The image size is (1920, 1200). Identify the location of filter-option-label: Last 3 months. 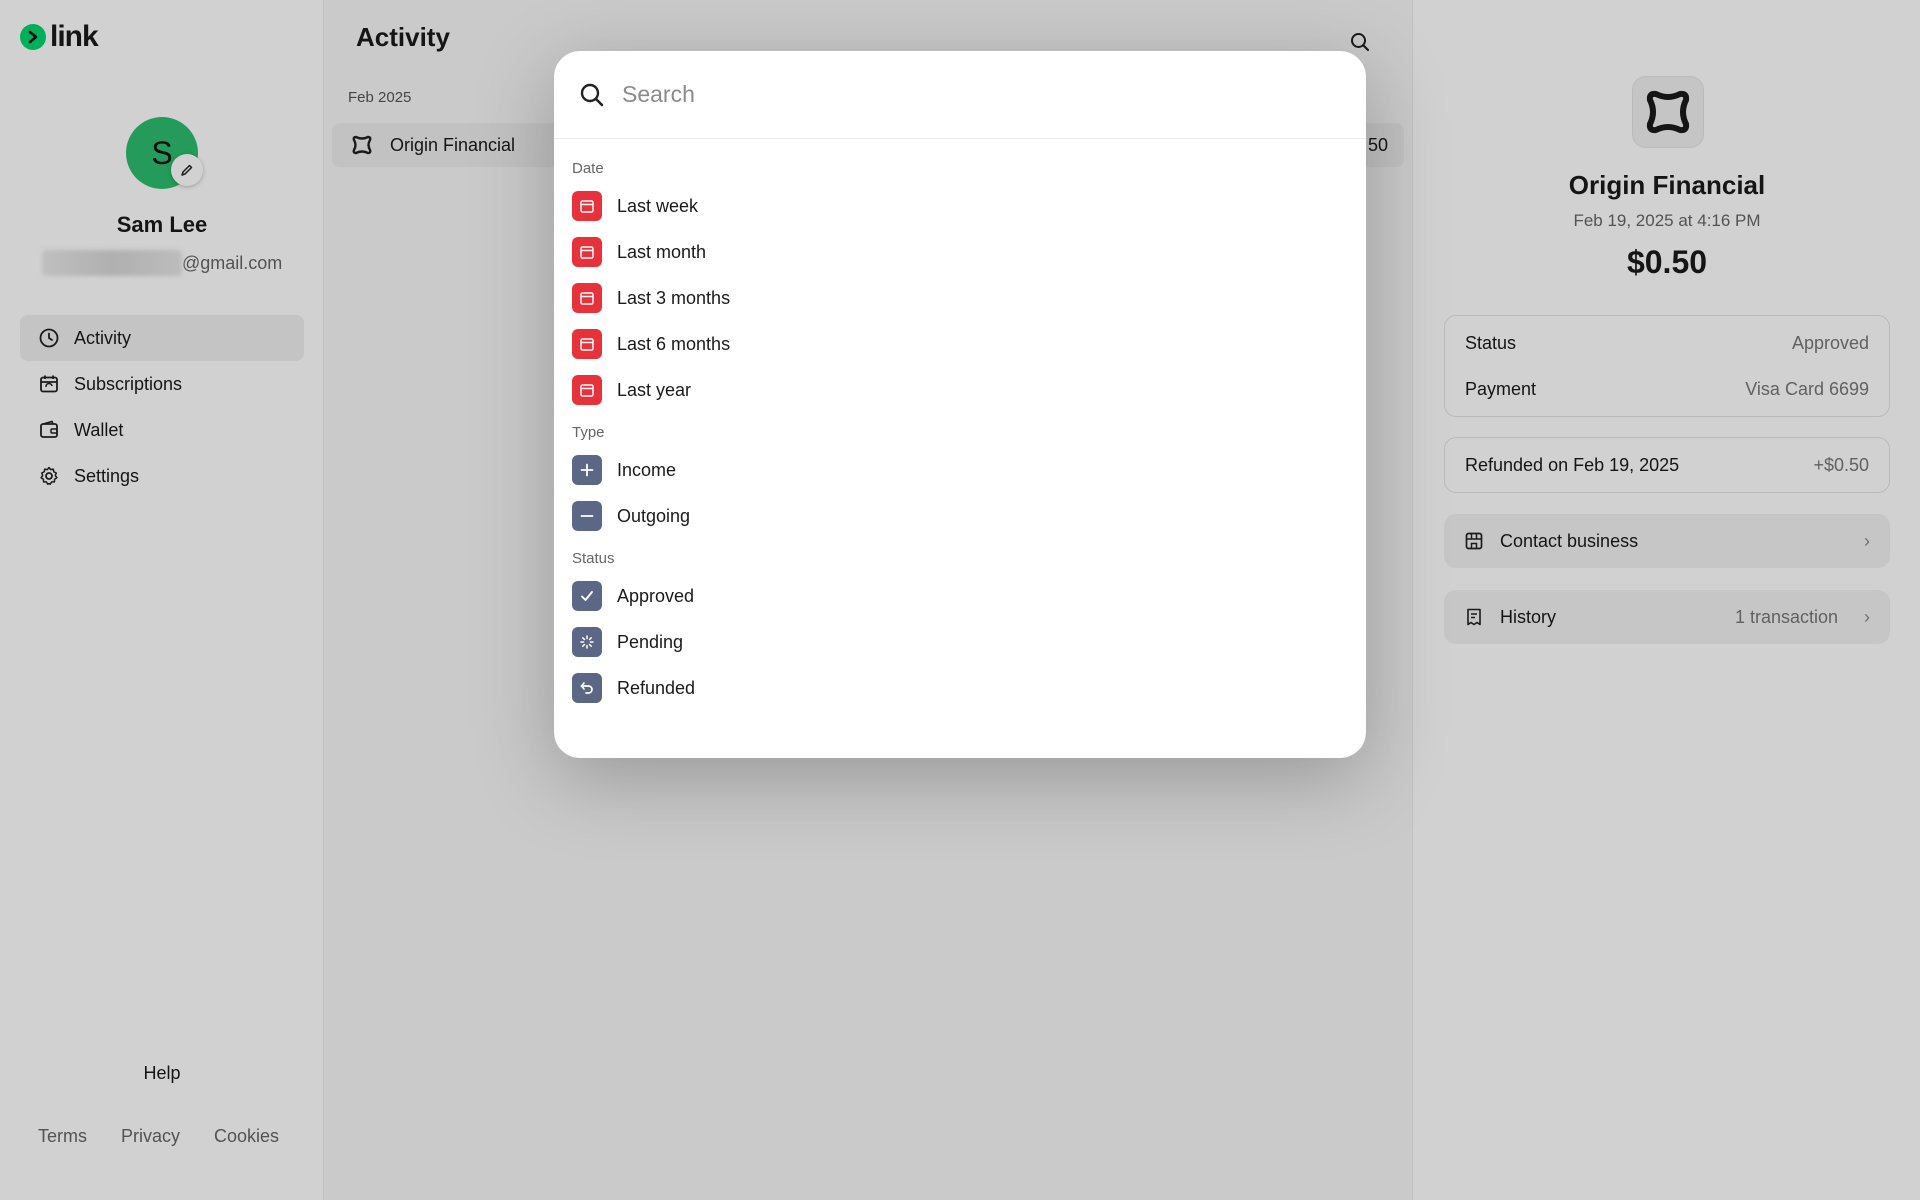
(674, 297).